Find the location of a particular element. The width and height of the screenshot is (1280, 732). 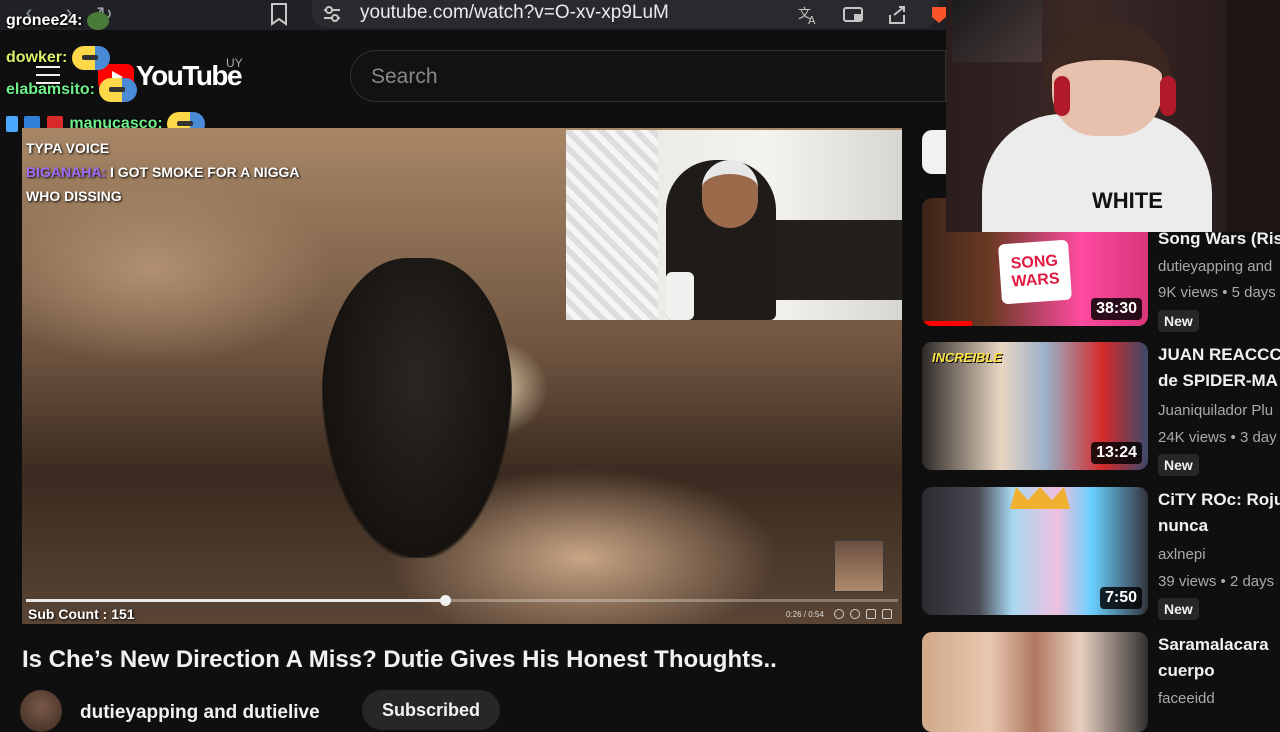

url-text: youtube.com/watch?v=O-xv-xp9LuM is located at coordinates (514, 13).